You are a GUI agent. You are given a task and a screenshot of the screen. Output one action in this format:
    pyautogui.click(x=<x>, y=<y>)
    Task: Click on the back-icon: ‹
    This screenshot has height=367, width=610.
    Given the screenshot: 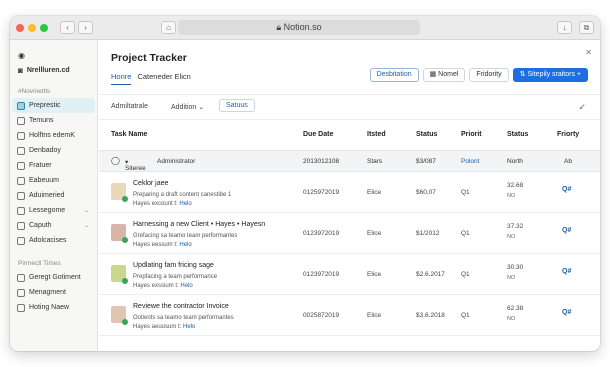 What is the action you would take?
    pyautogui.click(x=67, y=27)
    